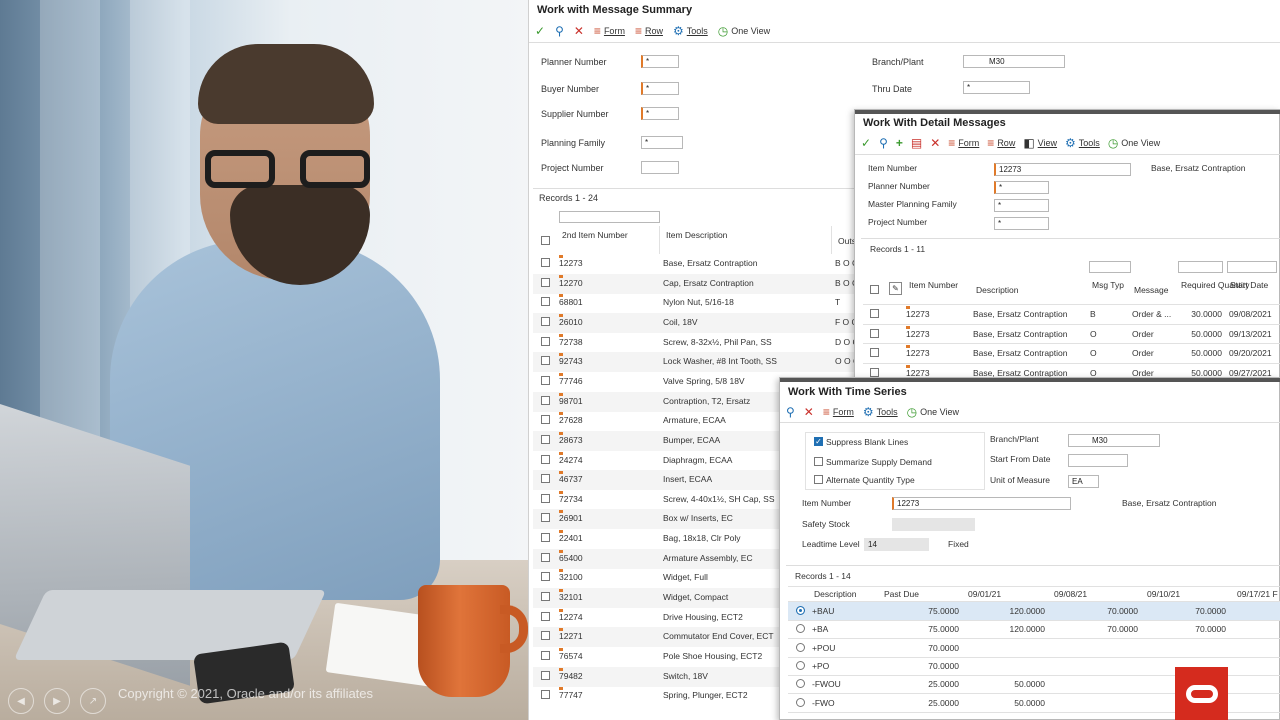 Image resolution: width=1280 pixels, height=720 pixels. Describe the element at coordinates (1040, 143) in the screenshot. I see `view-menu: ◧ View` at that location.